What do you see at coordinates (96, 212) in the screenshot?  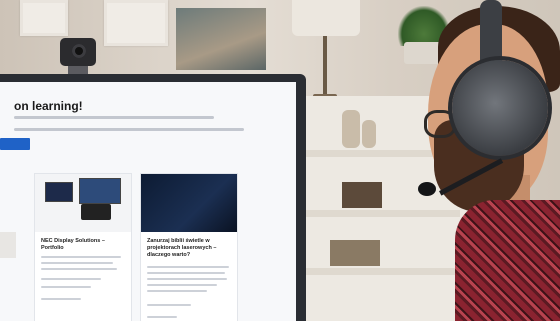 I see `projector-illustration` at bounding box center [96, 212].